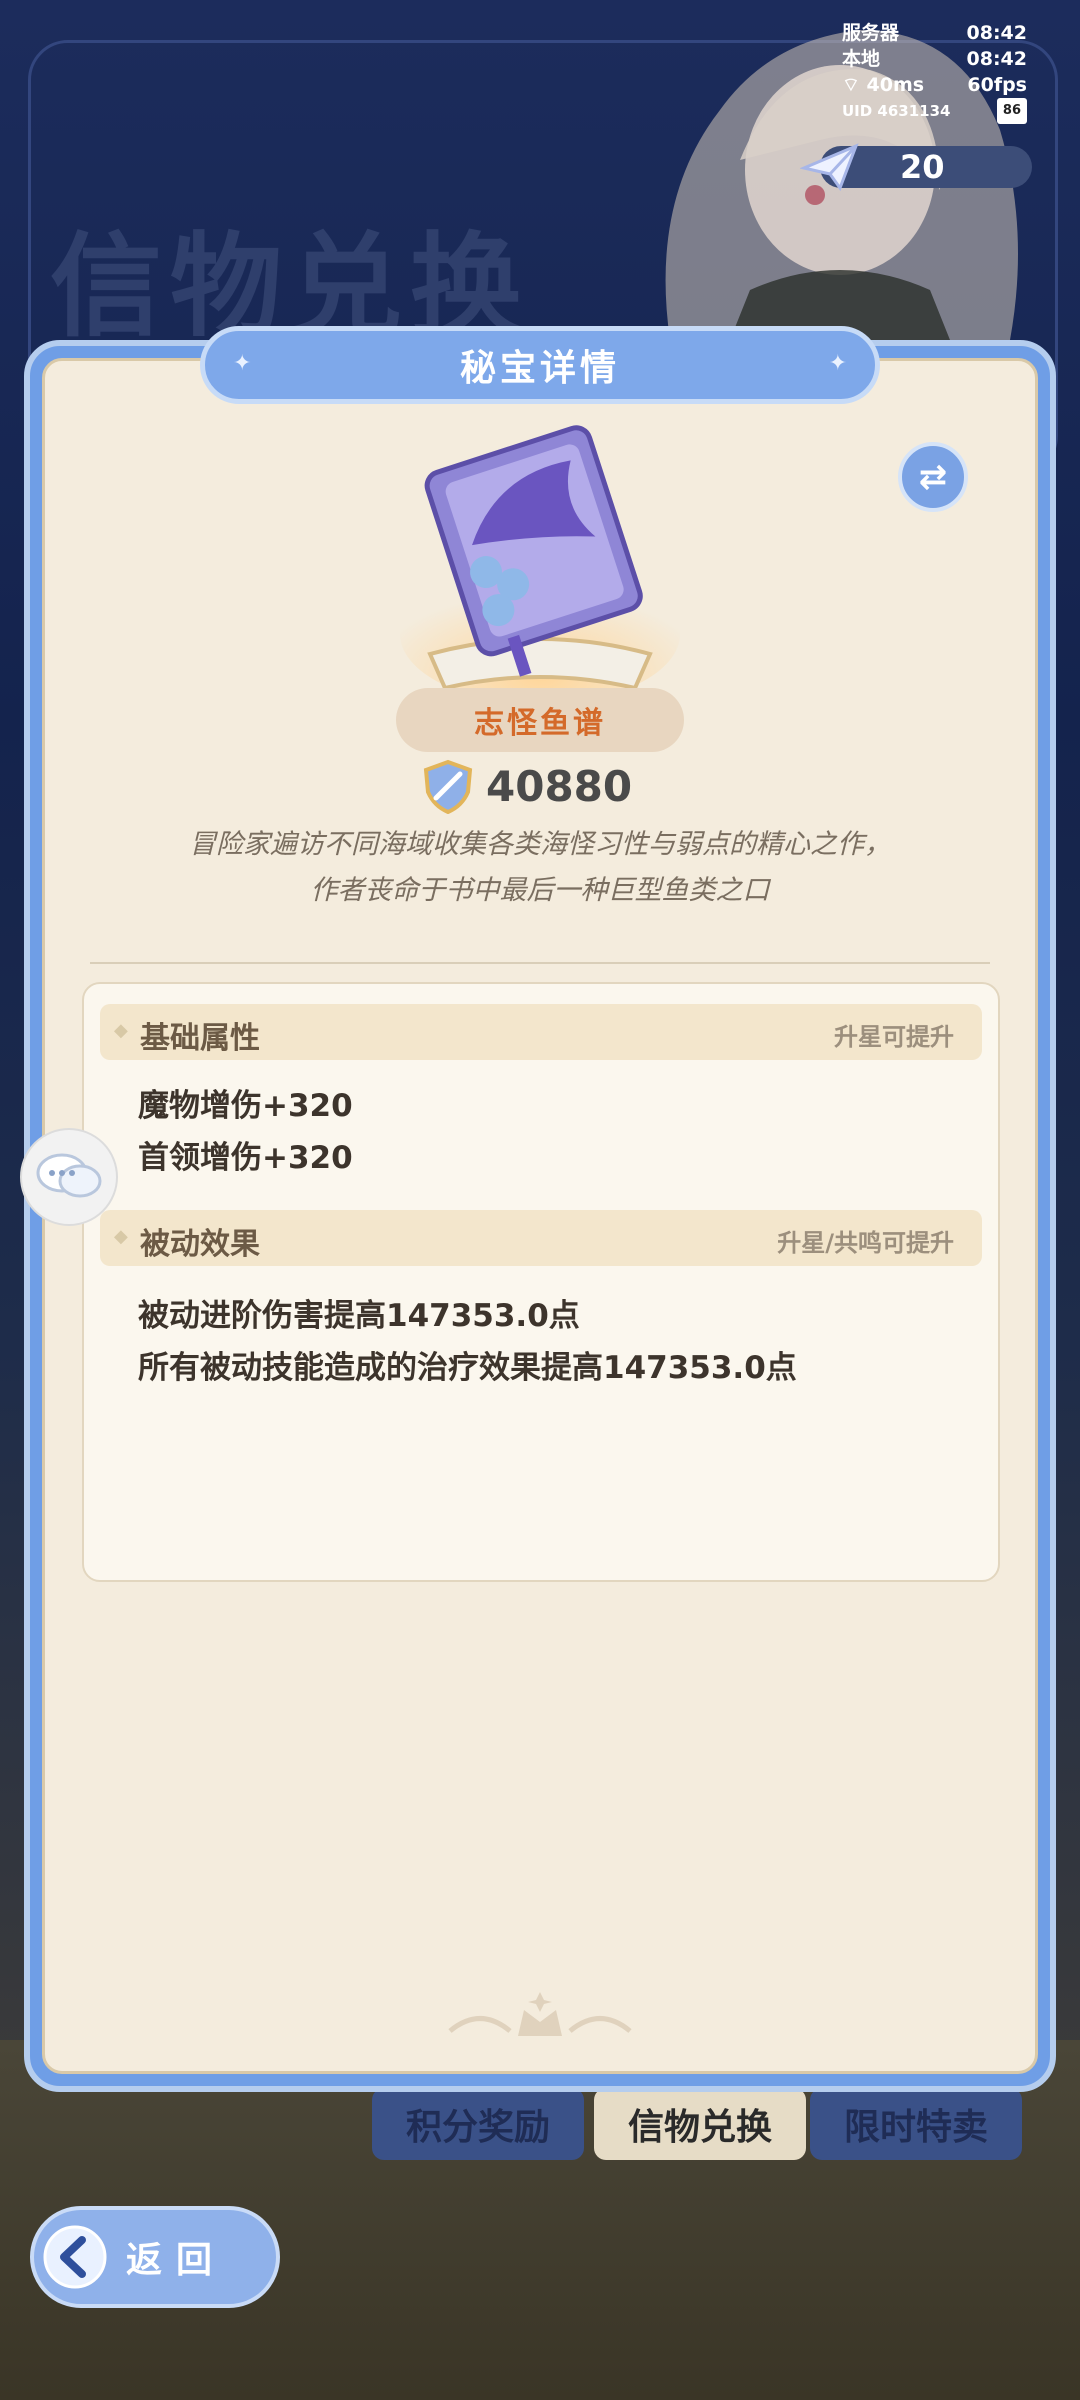  Describe the element at coordinates (996, 33) in the screenshot. I see `server-time: 08:42` at that location.